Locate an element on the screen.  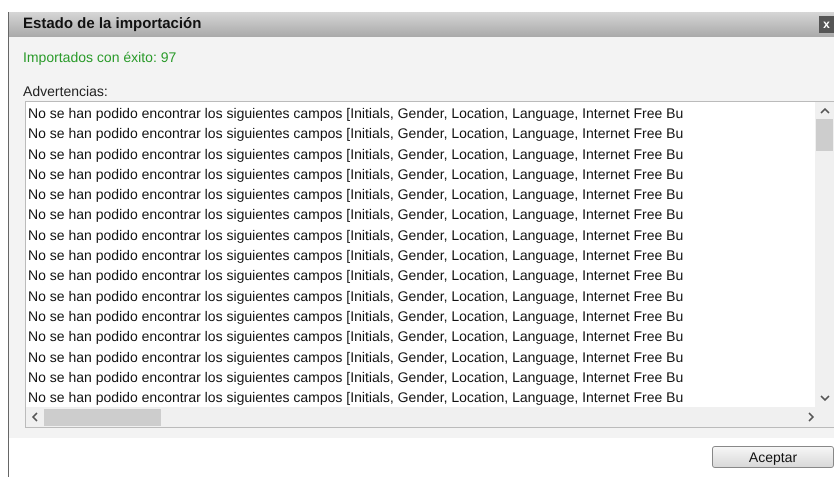
success-message: Importados con éxito: 97 is located at coordinates (100, 57).